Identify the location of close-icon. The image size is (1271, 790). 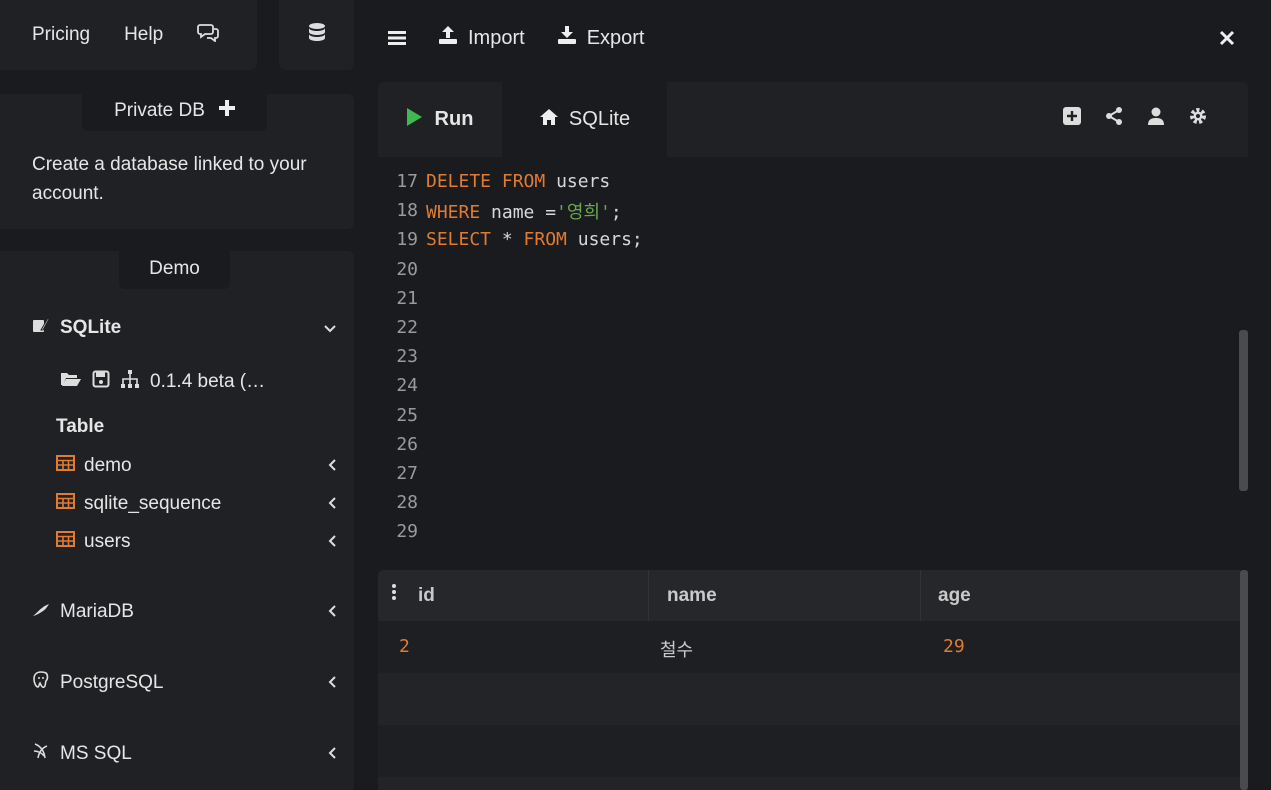
(1227, 39).